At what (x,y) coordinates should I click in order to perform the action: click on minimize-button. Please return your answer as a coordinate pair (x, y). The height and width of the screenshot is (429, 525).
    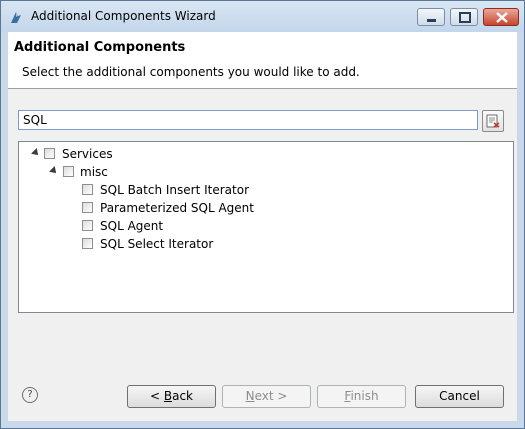
    Looking at the image, I should click on (431, 17).